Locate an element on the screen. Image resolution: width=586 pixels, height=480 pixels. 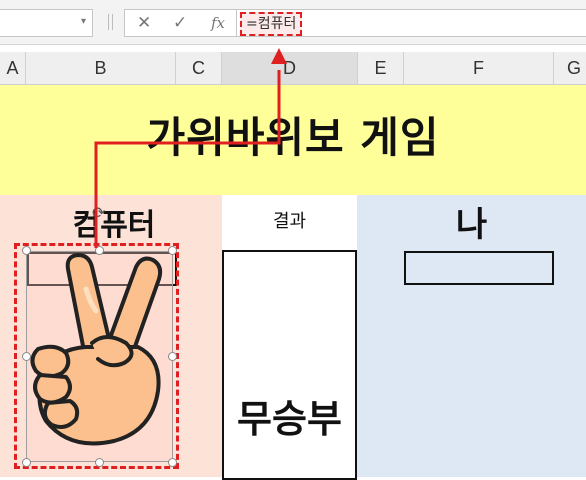
resize-handle-right is located at coordinates (172, 356).